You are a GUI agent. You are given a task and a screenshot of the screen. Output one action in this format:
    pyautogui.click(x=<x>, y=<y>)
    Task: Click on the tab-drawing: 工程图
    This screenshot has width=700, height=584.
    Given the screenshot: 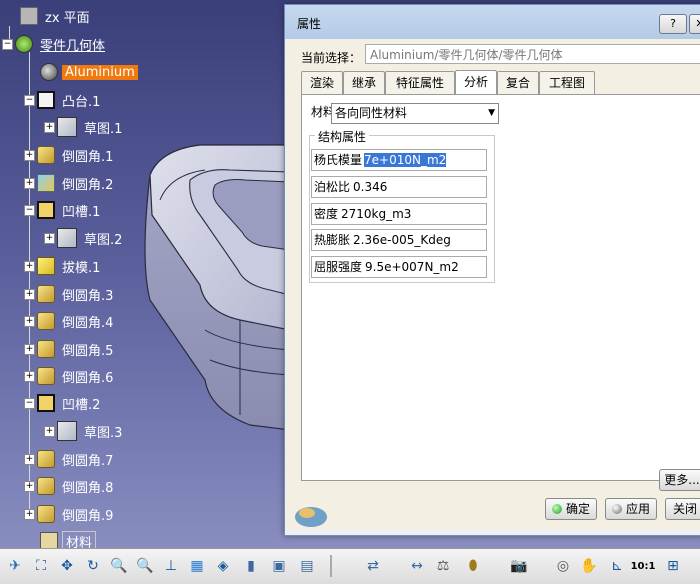 What is the action you would take?
    pyautogui.click(x=567, y=82)
    